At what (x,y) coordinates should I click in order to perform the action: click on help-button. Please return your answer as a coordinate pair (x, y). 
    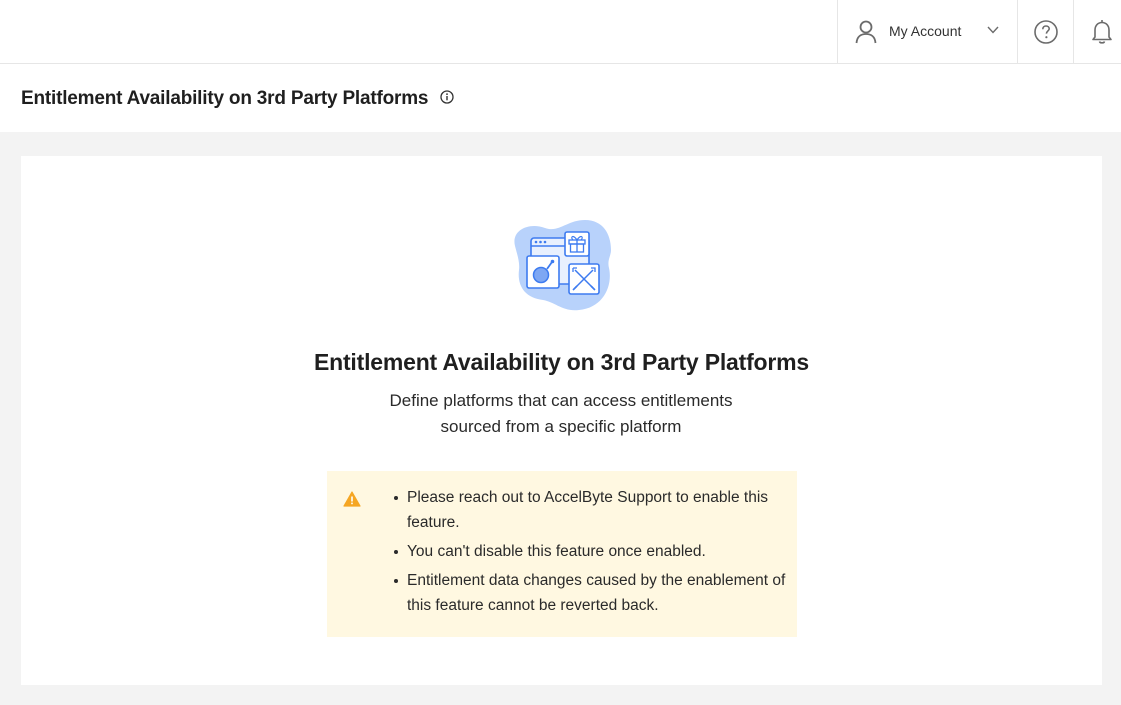
    Looking at the image, I should click on (1045, 31).